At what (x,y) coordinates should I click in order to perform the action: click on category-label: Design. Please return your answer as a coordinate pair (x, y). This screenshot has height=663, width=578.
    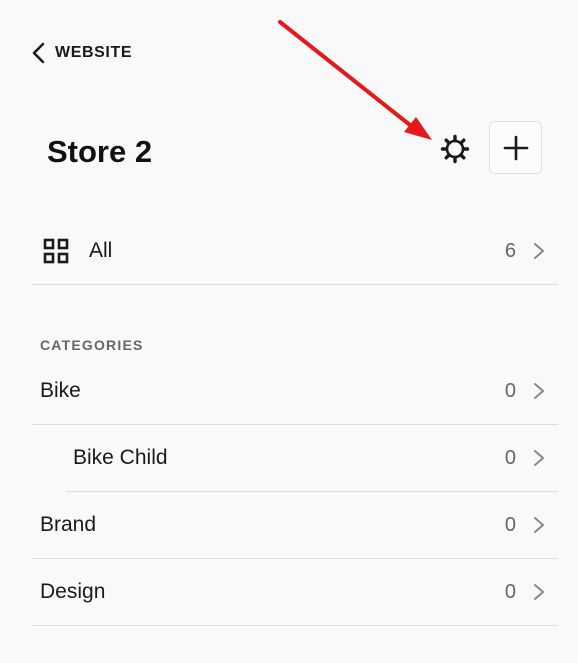
    Looking at the image, I should click on (73, 591).